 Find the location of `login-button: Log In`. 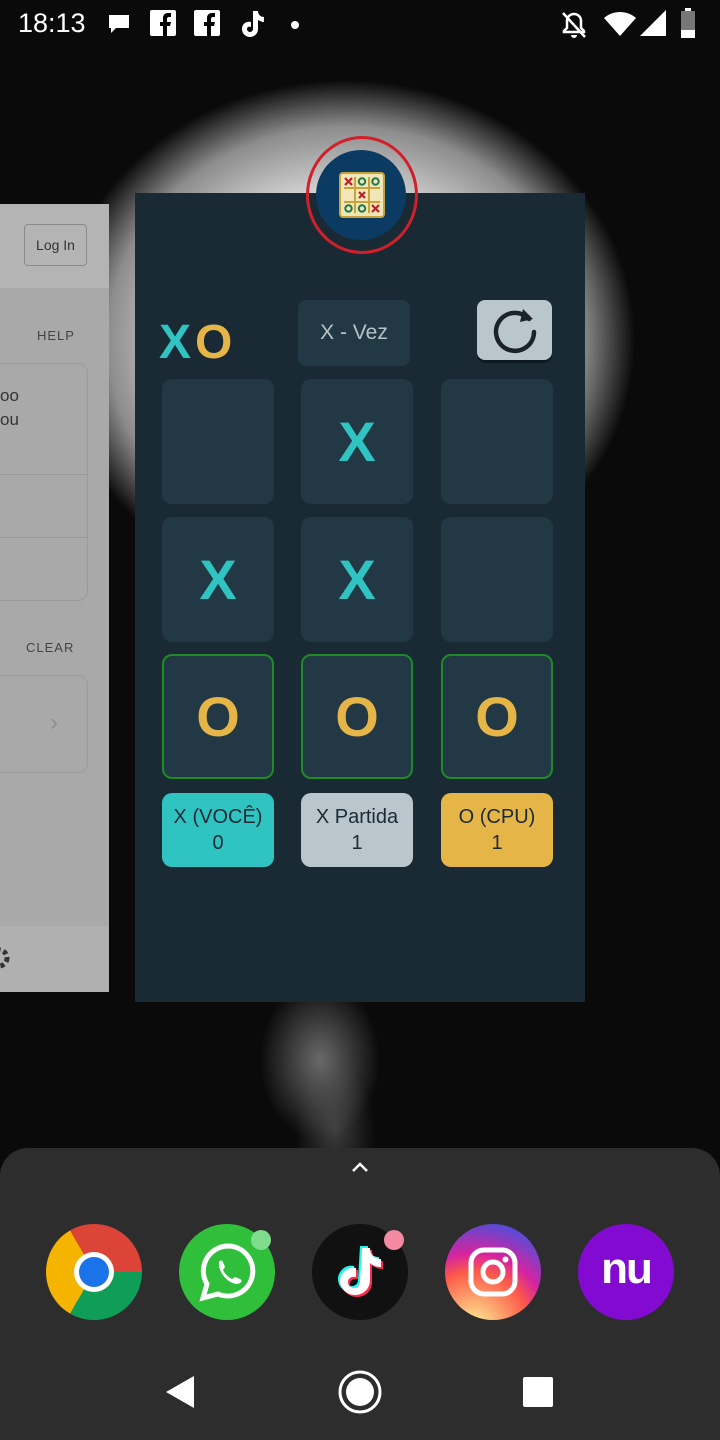

login-button: Log In is located at coordinates (55, 245).